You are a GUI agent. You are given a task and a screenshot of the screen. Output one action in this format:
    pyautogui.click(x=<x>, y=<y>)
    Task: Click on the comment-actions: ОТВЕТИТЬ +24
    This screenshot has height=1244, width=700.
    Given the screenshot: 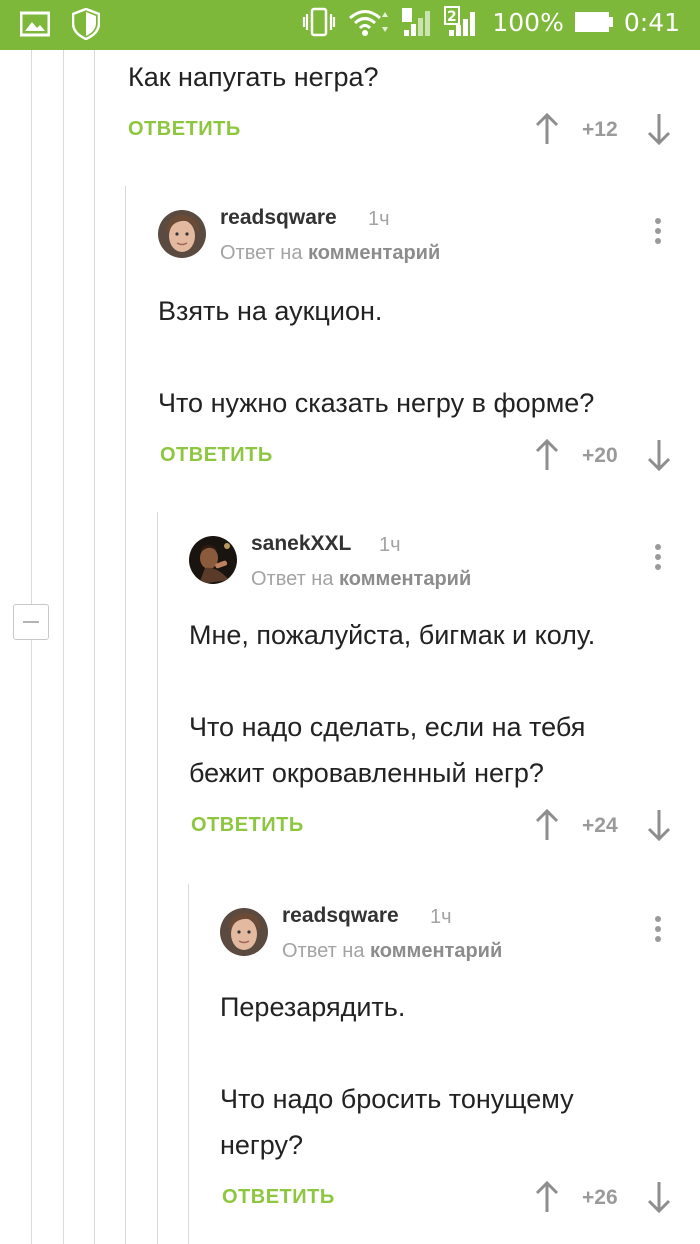 What is the action you would take?
    pyautogui.click(x=436, y=828)
    